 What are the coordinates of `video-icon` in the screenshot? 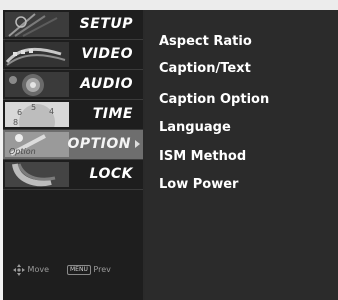 It's located at (37, 54).